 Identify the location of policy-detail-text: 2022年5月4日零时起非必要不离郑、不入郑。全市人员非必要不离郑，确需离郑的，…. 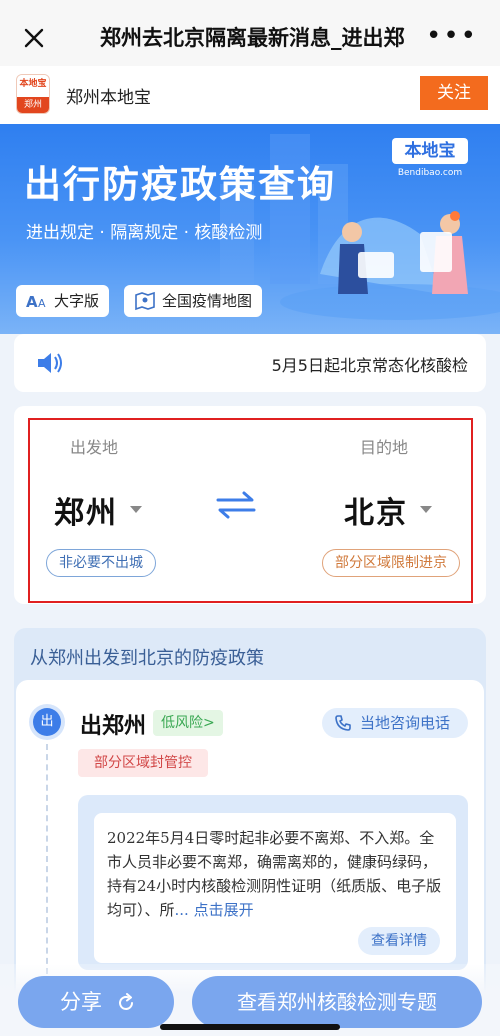
(277, 874).